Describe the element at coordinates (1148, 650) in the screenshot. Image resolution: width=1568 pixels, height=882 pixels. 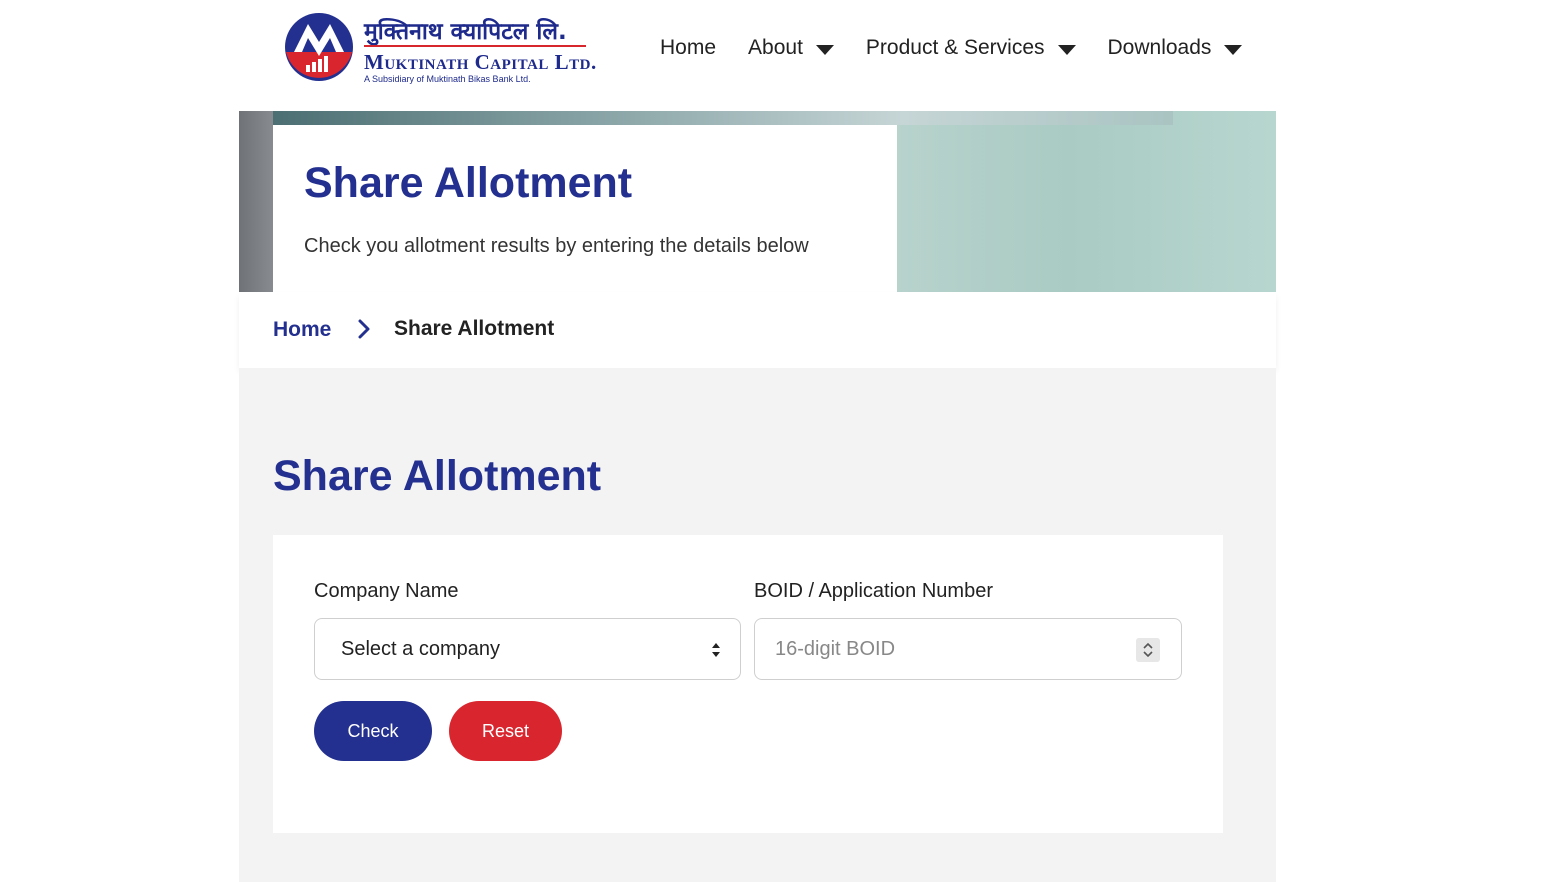
I see `spinner-icon` at that location.